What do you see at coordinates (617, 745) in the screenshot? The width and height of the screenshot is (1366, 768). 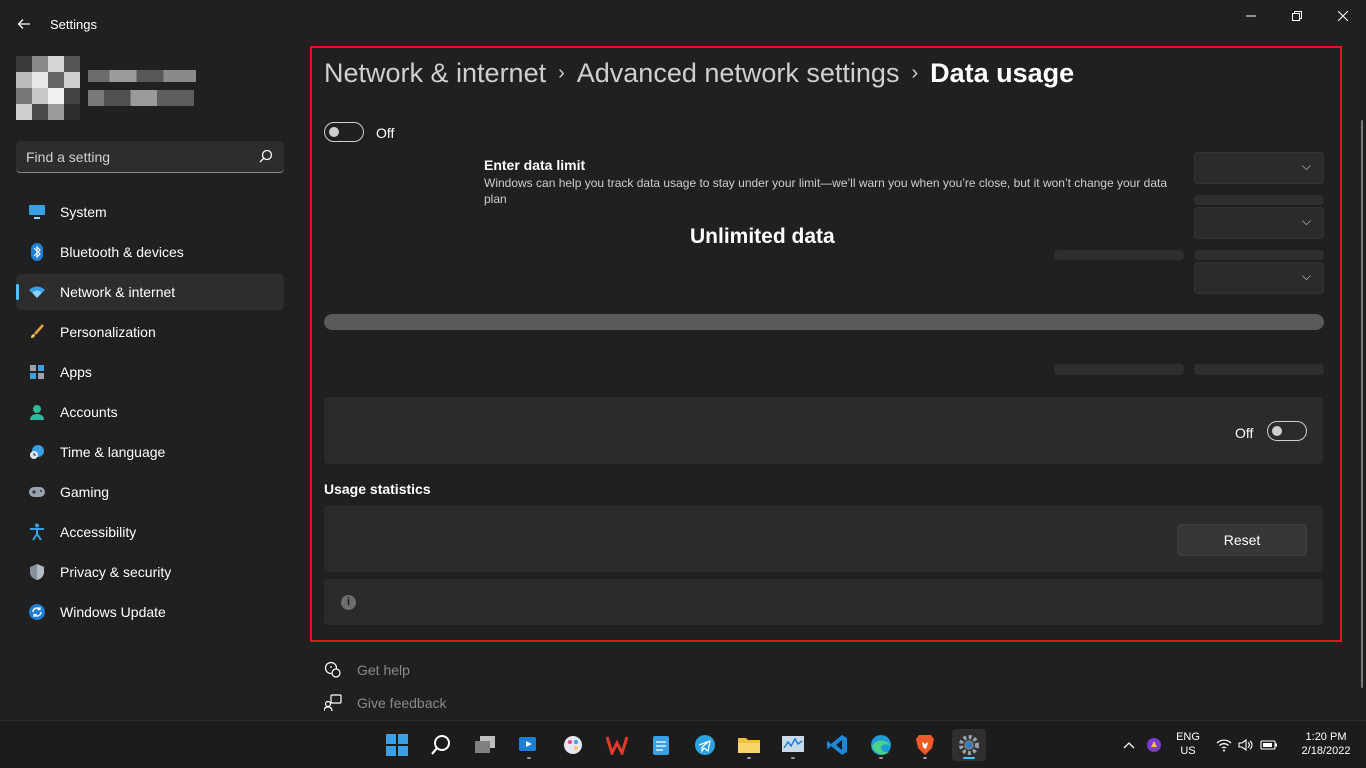 I see `taskbar-app-wps` at bounding box center [617, 745].